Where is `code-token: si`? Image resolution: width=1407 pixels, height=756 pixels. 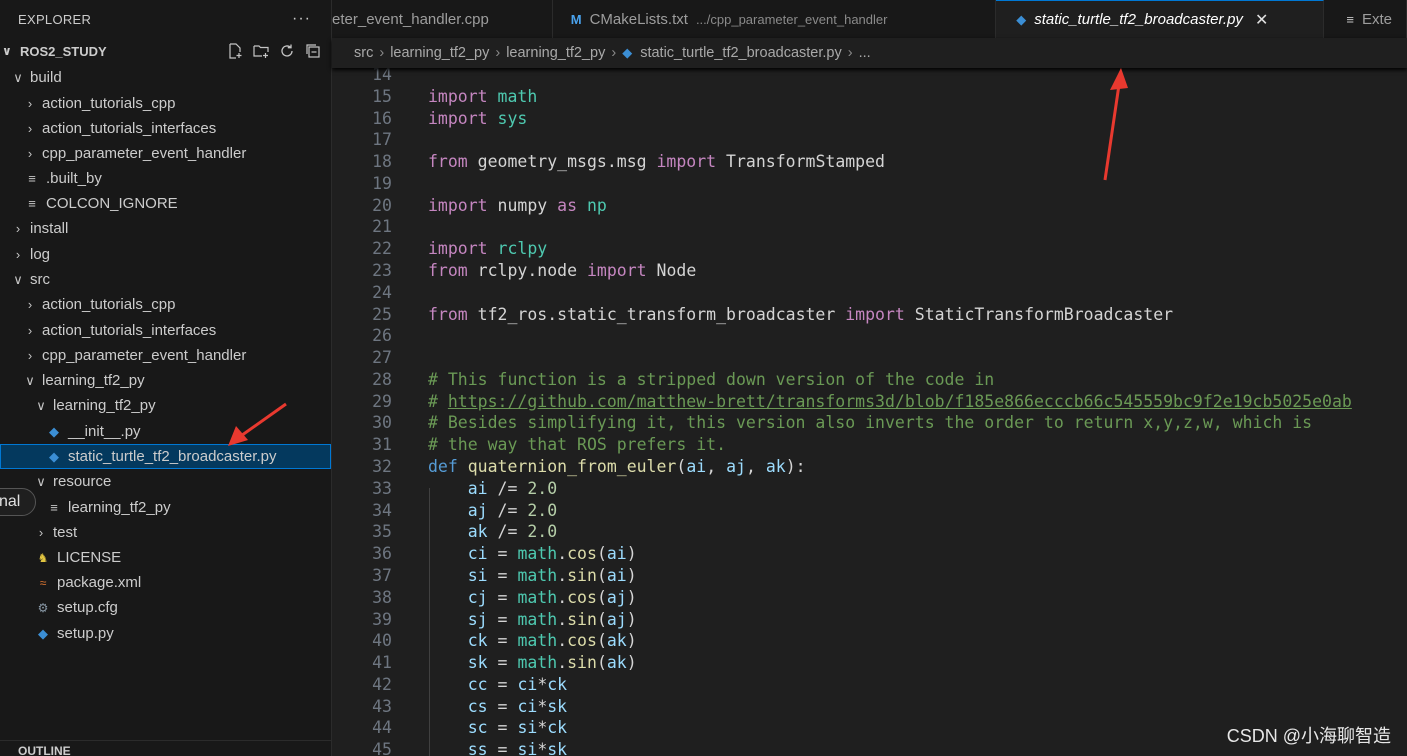 code-token: si is located at coordinates (527, 728).